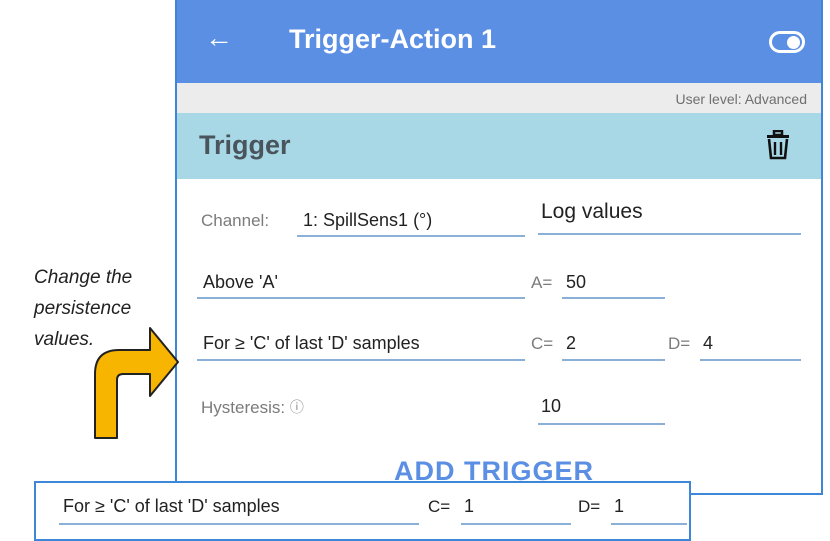 This screenshot has width=830, height=541. Describe the element at coordinates (551, 406) in the screenshot. I see `hysteresis-input: 10` at that location.